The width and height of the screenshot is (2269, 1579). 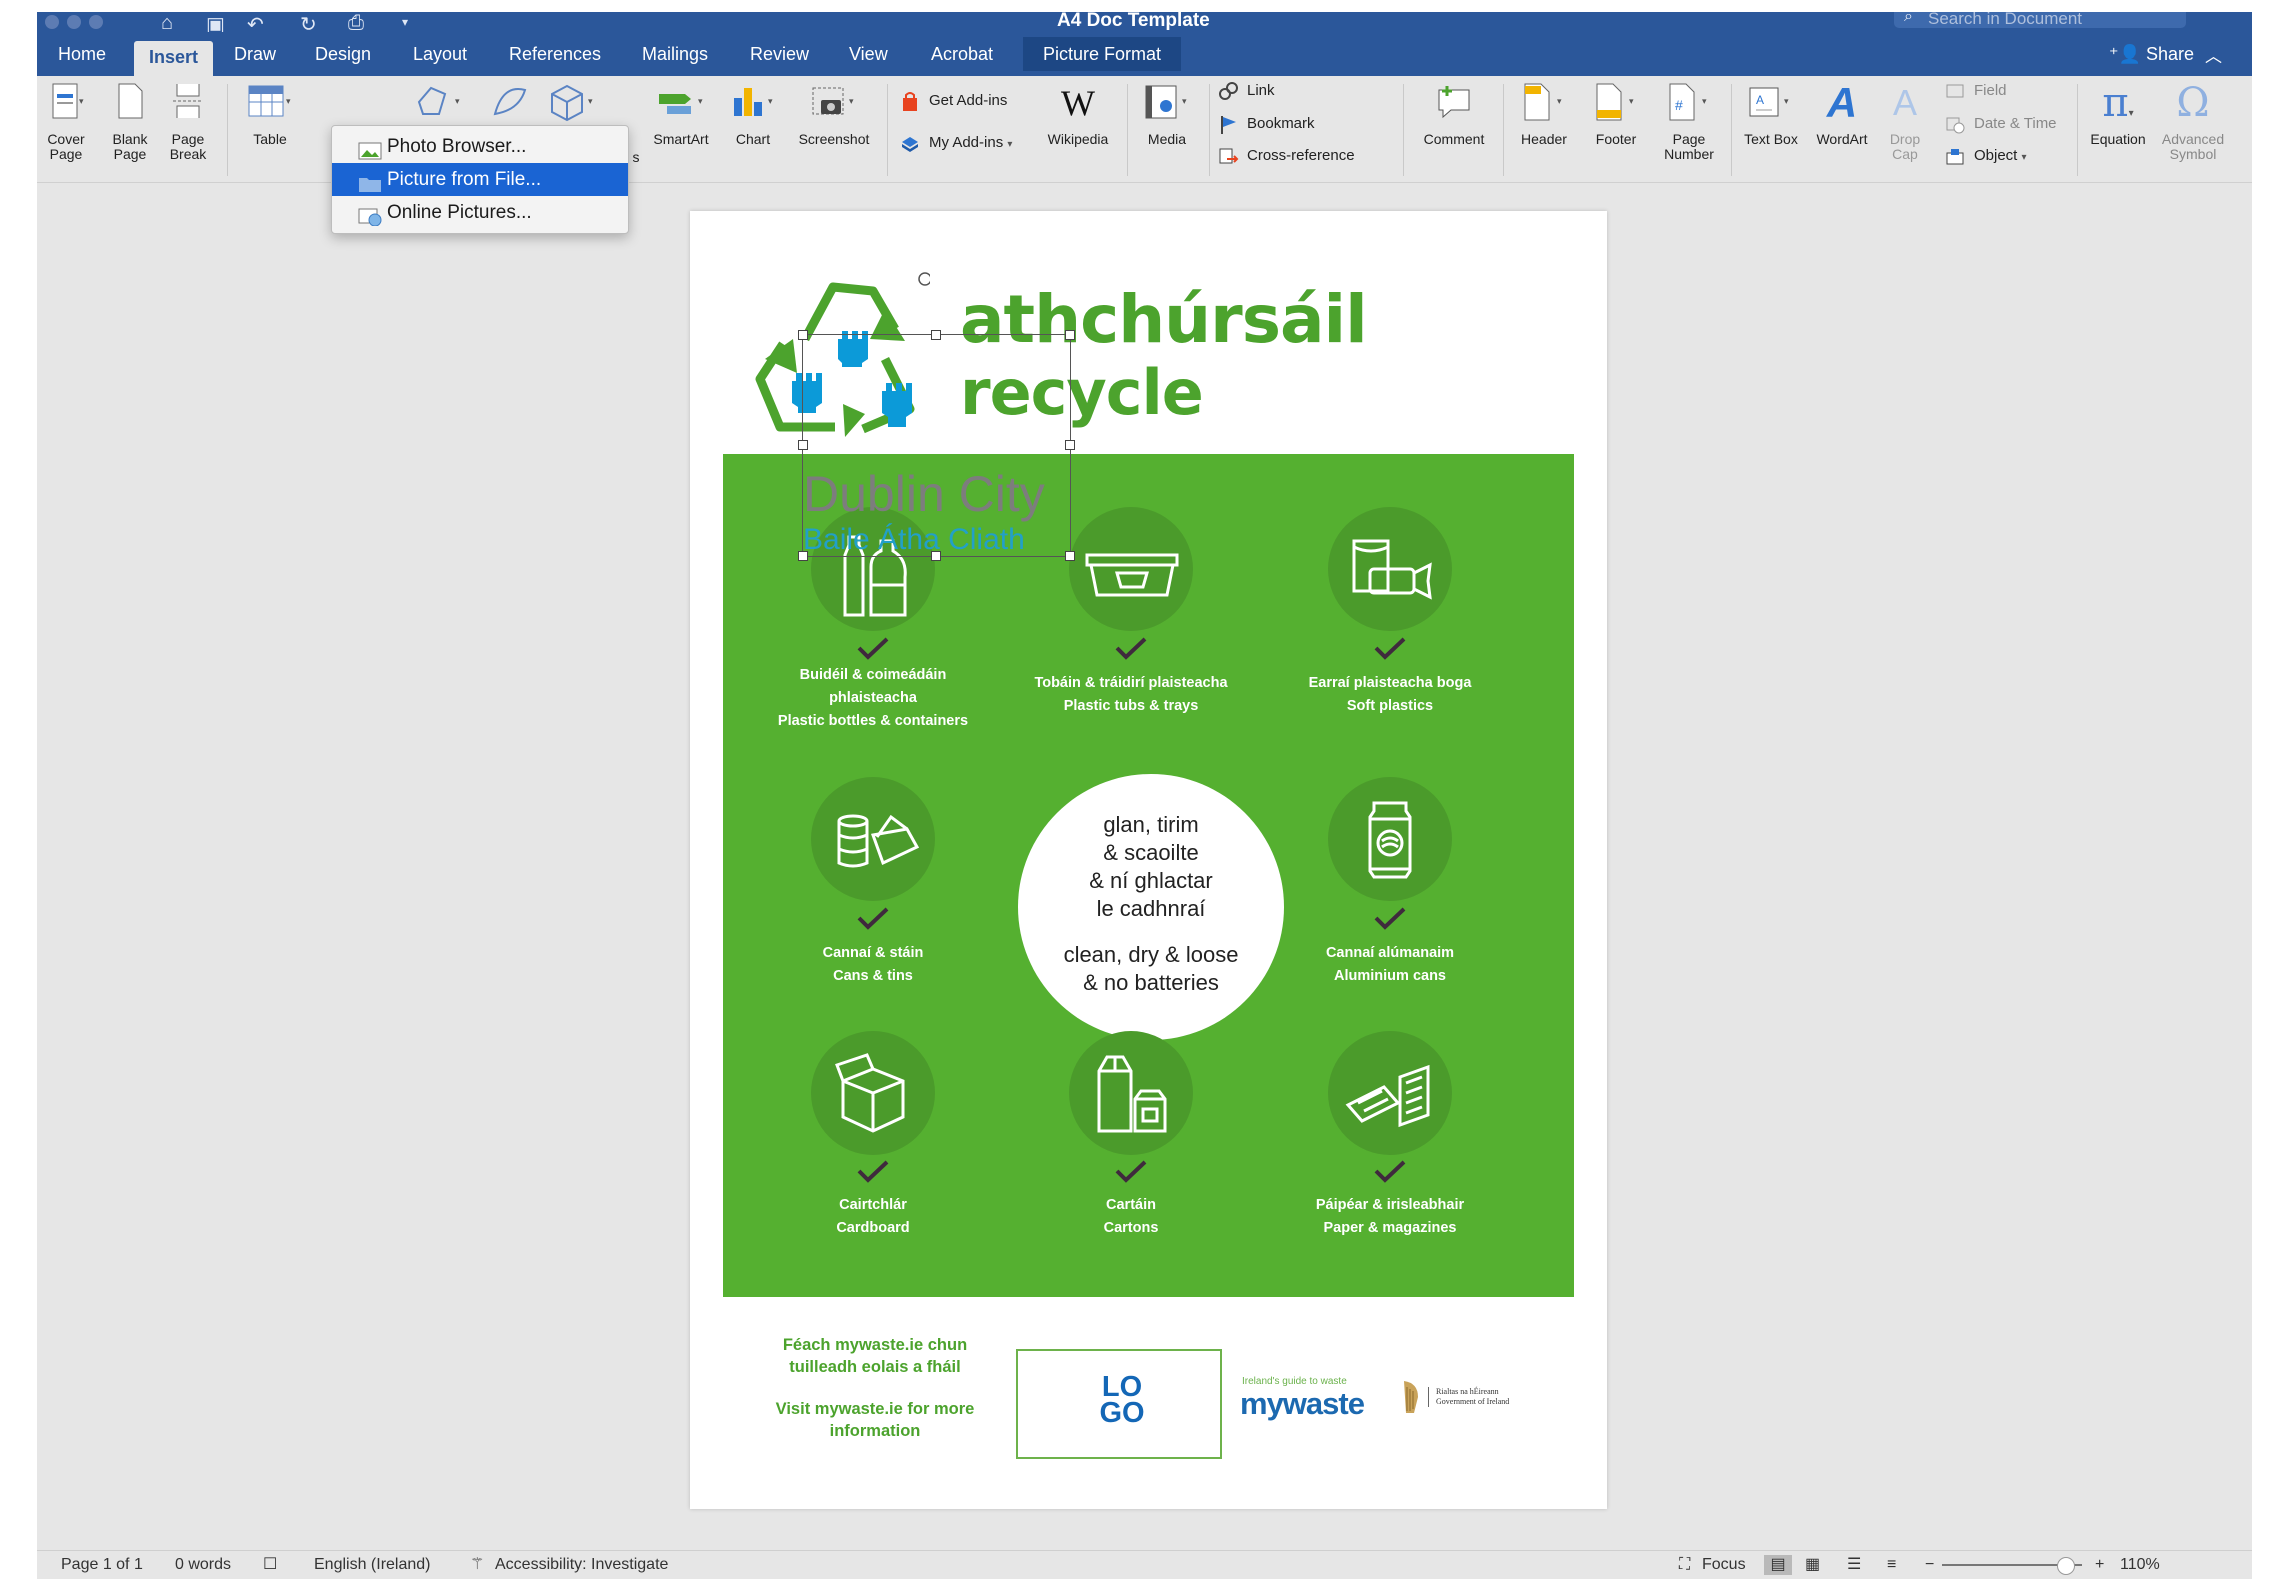 I want to click on wordart-button: A WordArt, so click(x=1842, y=113).